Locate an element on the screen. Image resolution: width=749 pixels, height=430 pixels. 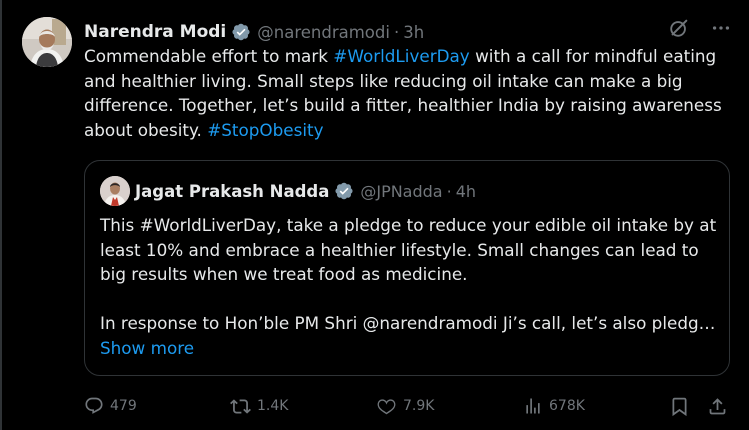
quoted-author-avatar-image is located at coordinates (115, 191).